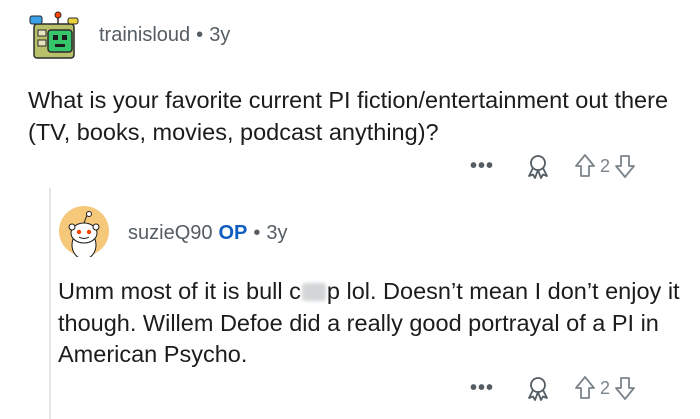 The width and height of the screenshot is (700, 419). I want to click on op-badge: OP, so click(233, 233).